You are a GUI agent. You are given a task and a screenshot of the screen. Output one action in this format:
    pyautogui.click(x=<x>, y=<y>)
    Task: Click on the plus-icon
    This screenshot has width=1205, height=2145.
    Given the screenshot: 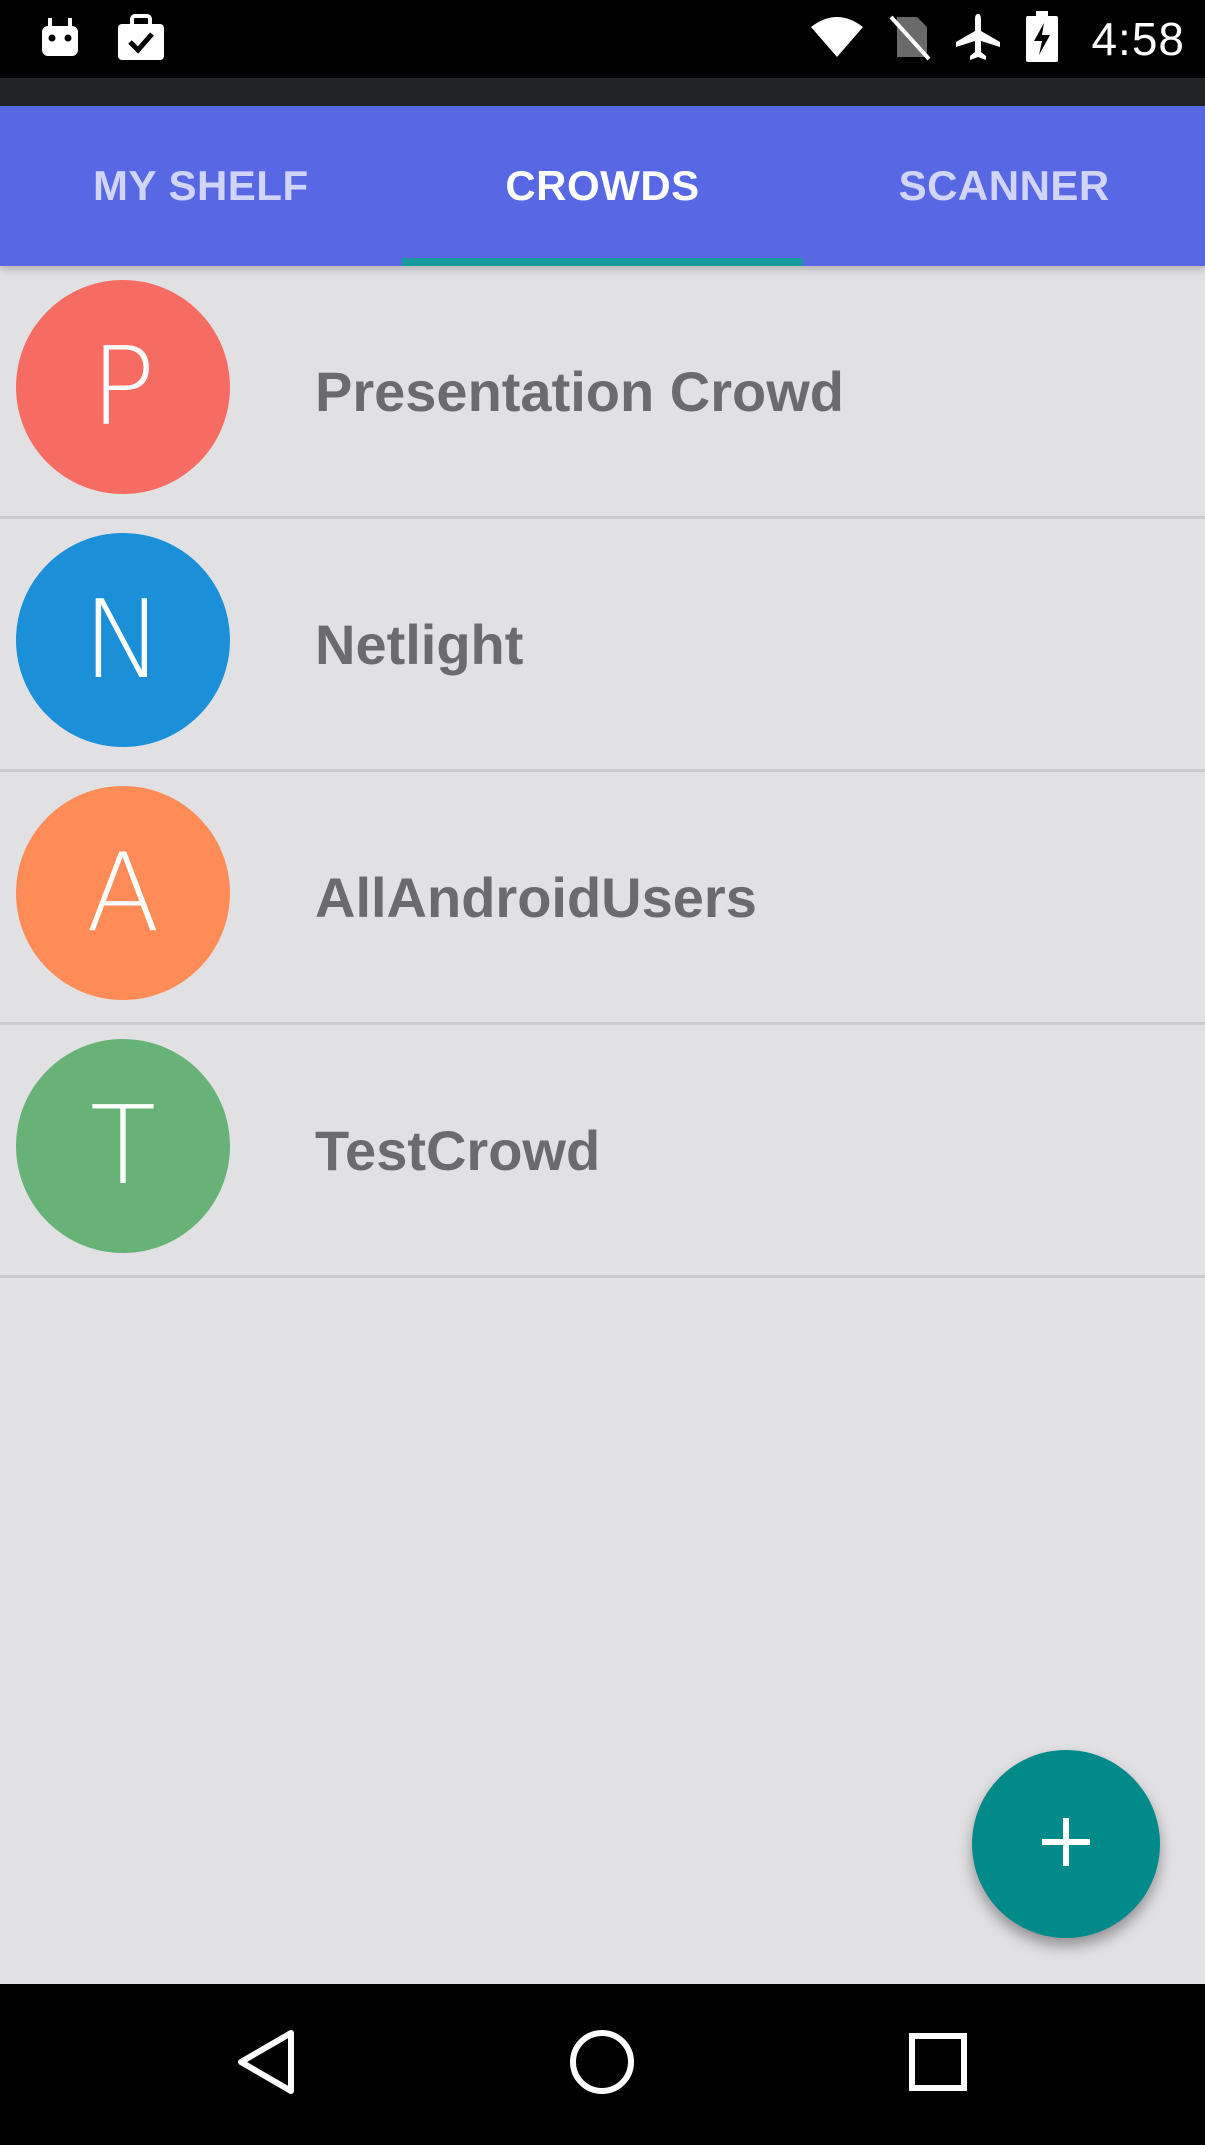 What is the action you would take?
    pyautogui.click(x=1066, y=1844)
    